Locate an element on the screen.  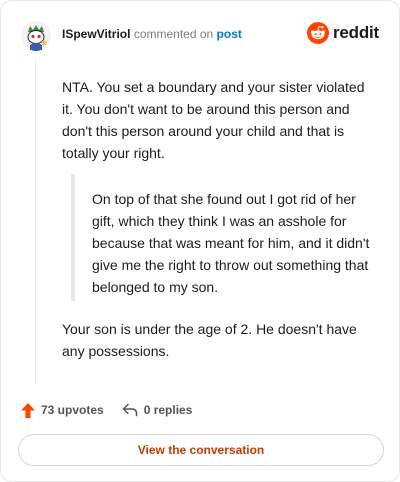
comment-actions: 73 upvotes 0 replies is located at coordinates (106, 410).